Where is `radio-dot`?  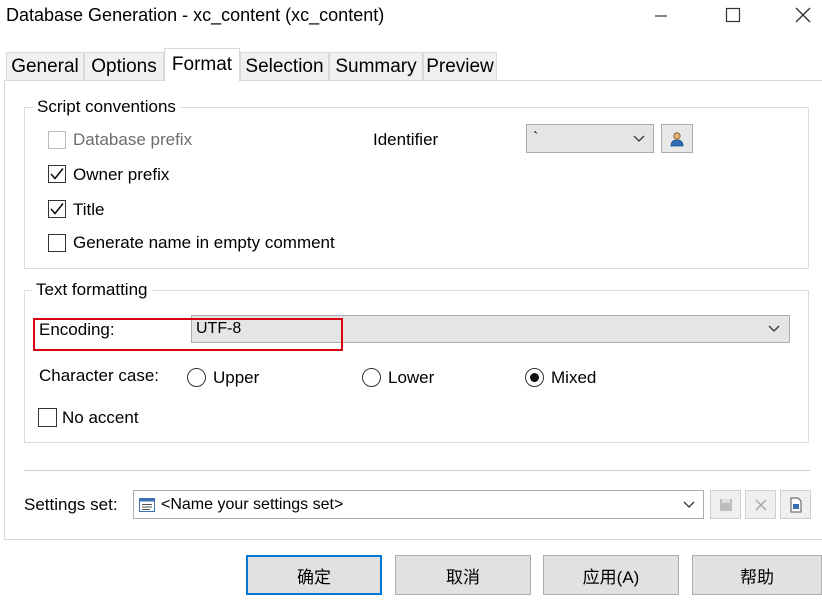
radio-dot is located at coordinates (534, 377).